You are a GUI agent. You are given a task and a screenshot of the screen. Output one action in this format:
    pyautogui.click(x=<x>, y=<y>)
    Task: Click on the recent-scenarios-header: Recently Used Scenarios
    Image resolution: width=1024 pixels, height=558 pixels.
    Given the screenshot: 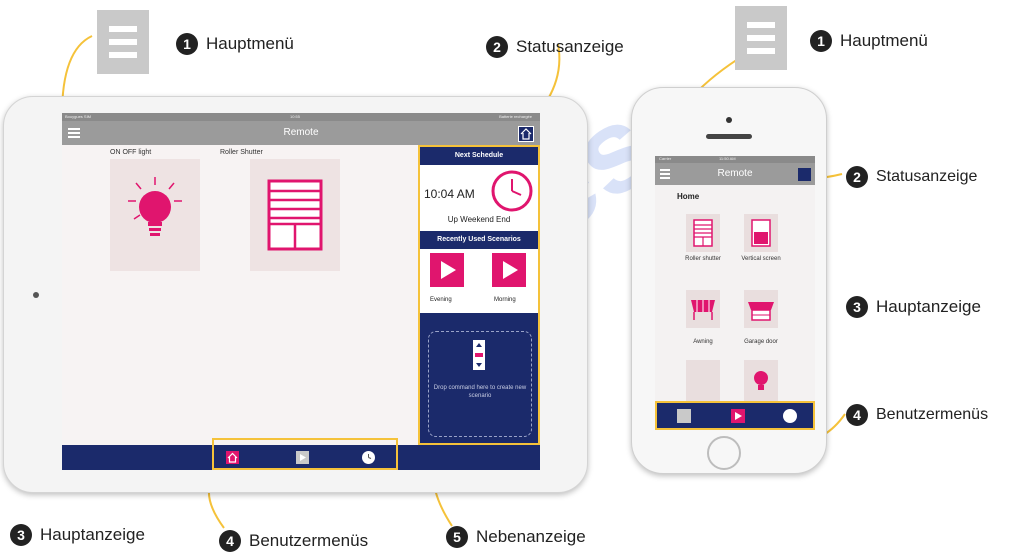 What is the action you would take?
    pyautogui.click(x=479, y=239)
    